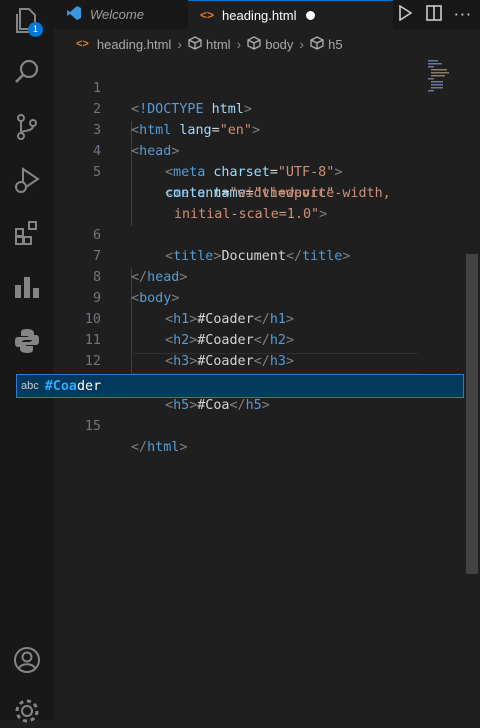 This screenshot has height=728, width=480. I want to click on code-line: 9 <h1>#Coader</h1>, so click(193, 309).